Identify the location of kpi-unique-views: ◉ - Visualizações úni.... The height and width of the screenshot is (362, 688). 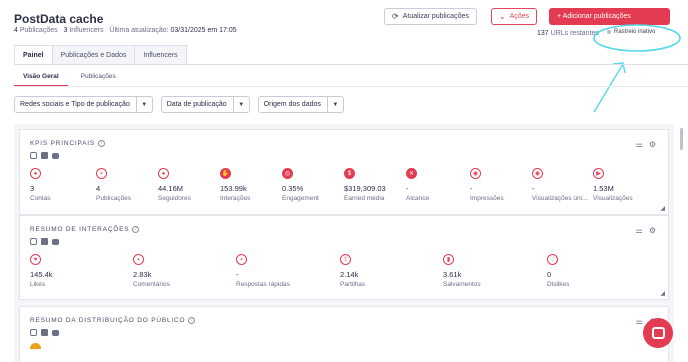
(563, 185).